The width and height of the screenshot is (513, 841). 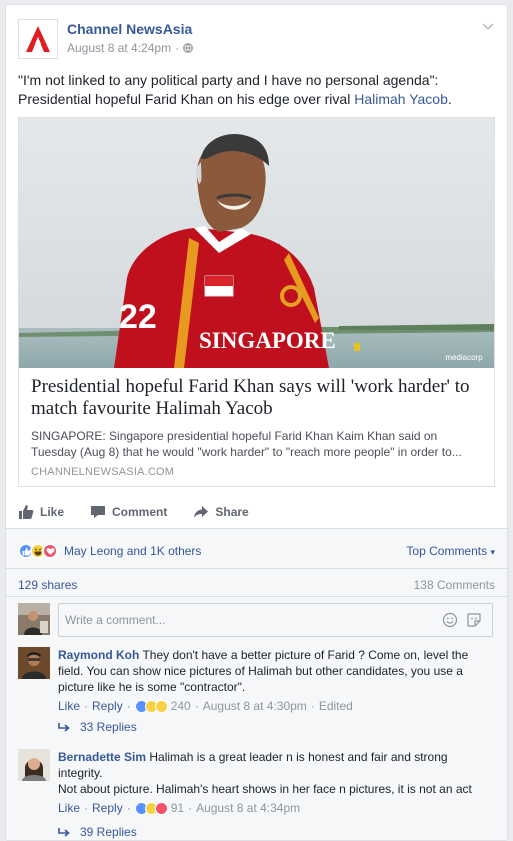 What do you see at coordinates (232, 512) in the screenshot?
I see `share-label: Share` at bounding box center [232, 512].